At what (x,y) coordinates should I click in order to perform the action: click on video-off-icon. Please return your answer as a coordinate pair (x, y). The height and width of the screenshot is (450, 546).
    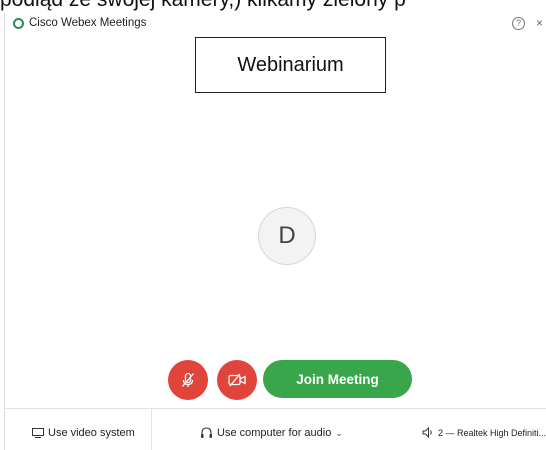
    Looking at the image, I should click on (237, 380).